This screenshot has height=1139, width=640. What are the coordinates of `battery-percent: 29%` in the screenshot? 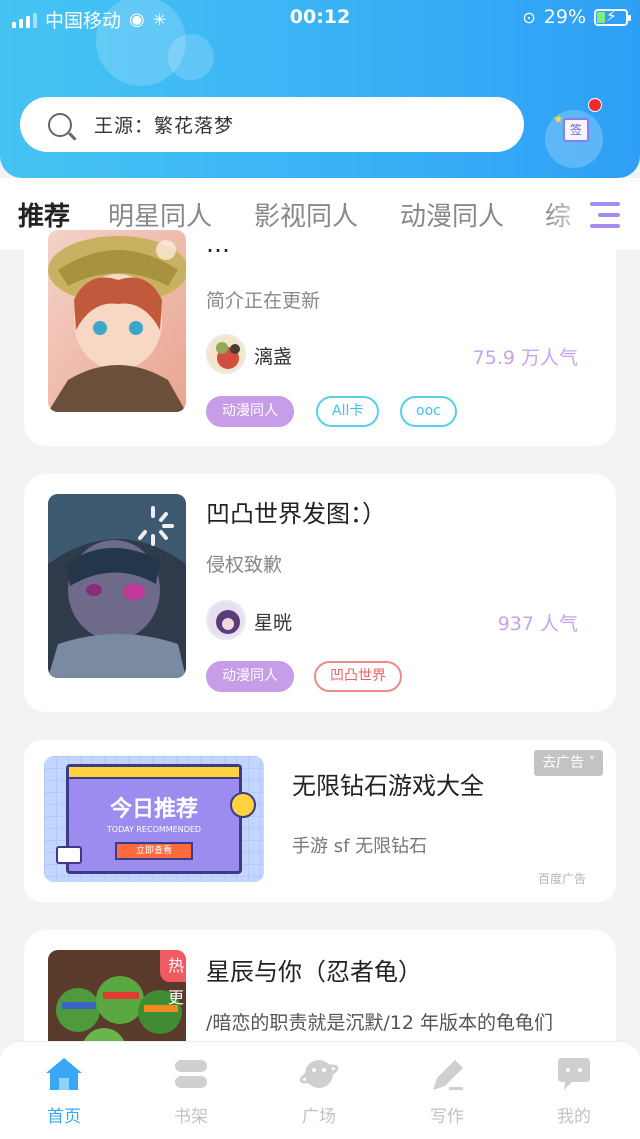 It's located at (564, 17).